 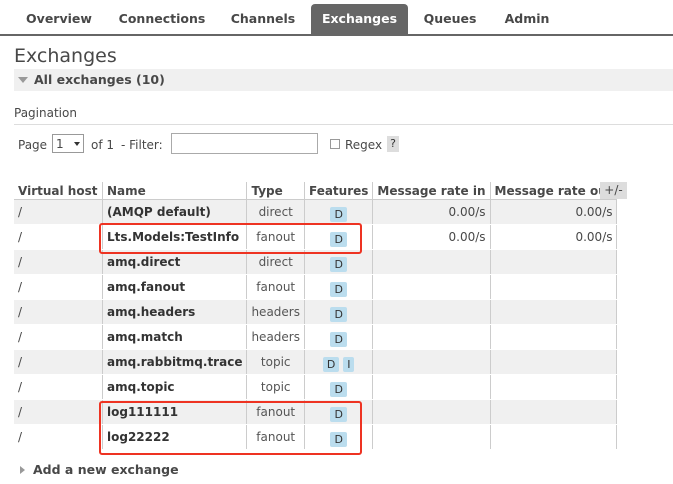 What do you see at coordinates (527, 19) in the screenshot?
I see `tab-admin: Admin` at bounding box center [527, 19].